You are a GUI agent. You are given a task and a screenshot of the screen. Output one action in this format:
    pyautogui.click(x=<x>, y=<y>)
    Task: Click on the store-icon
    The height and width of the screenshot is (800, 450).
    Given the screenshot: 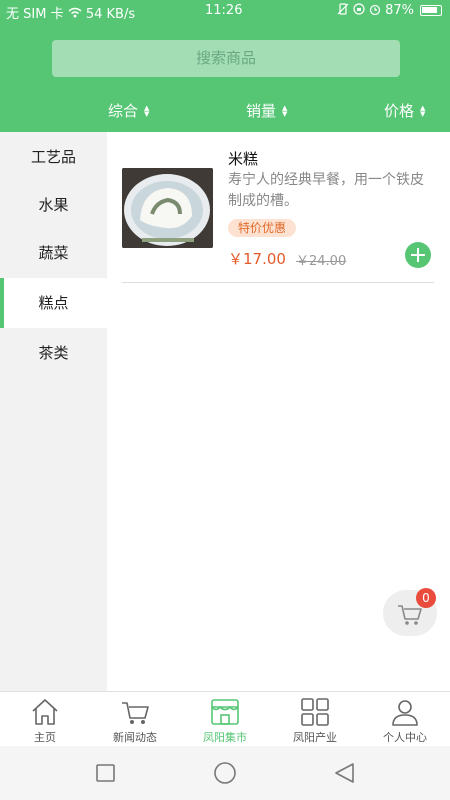 What is the action you would take?
    pyautogui.click(x=225, y=712)
    